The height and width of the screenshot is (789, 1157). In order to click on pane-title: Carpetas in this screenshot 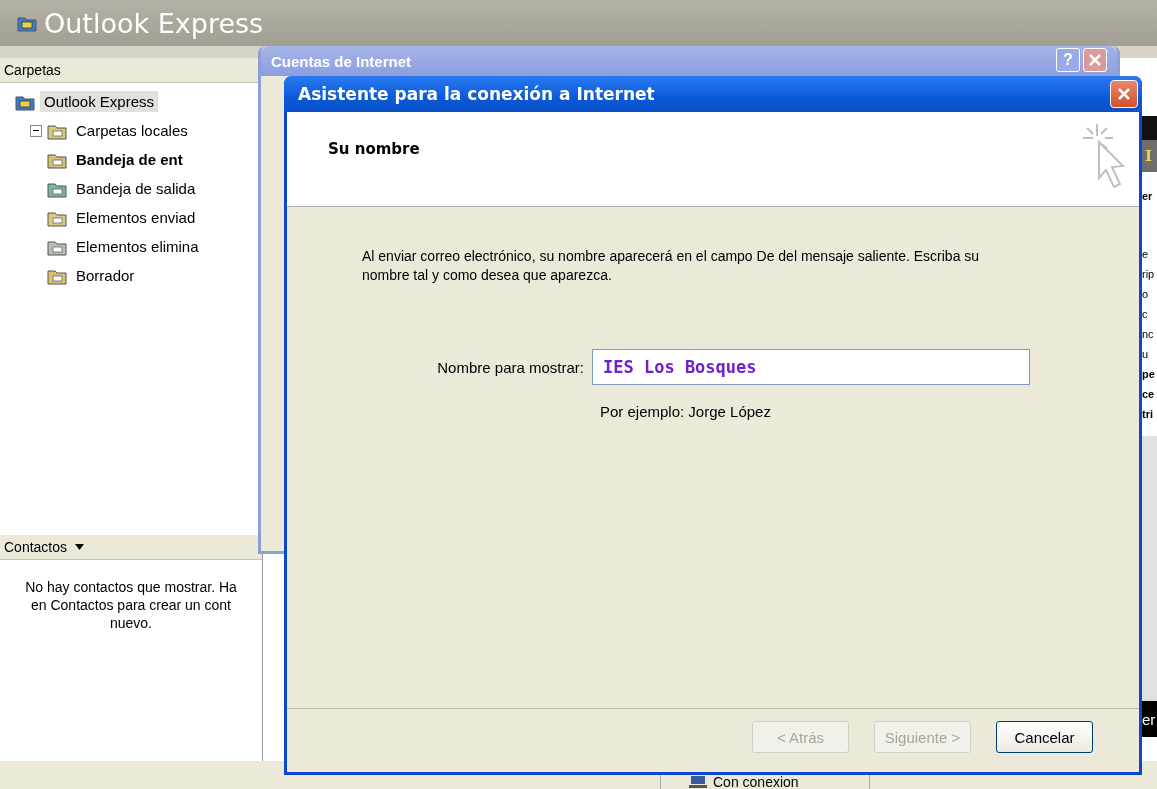, I will do `click(32, 70)`.